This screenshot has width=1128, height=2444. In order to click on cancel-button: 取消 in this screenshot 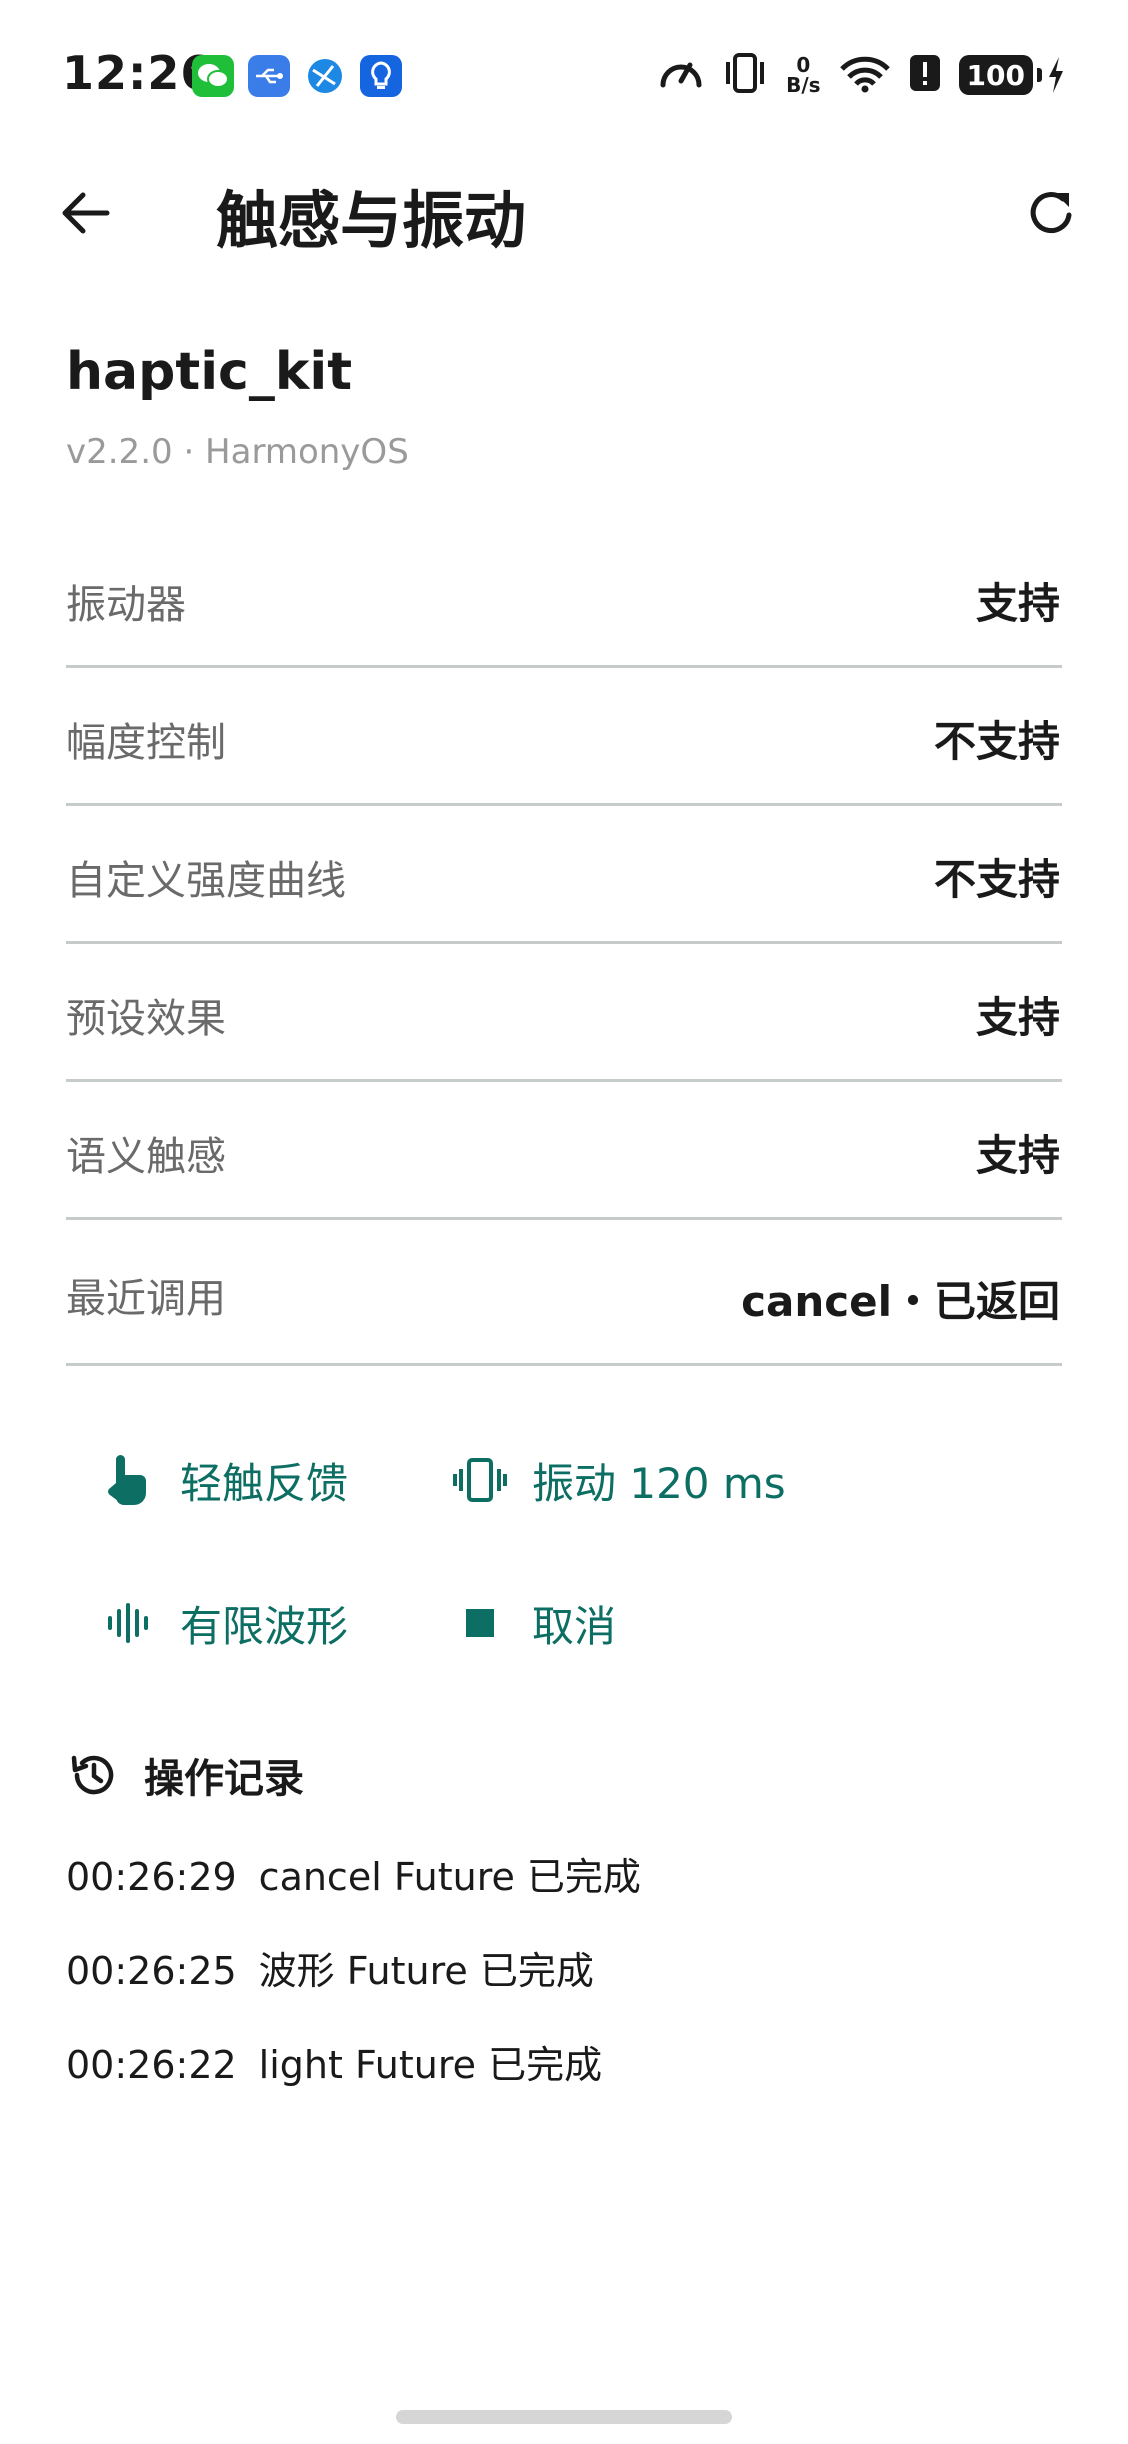, I will do `click(533, 1623)`.